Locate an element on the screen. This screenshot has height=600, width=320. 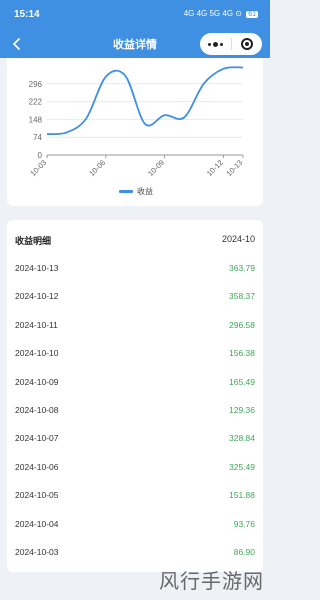
list-item: 2024-10-04 93.76 is located at coordinates (135, 530).